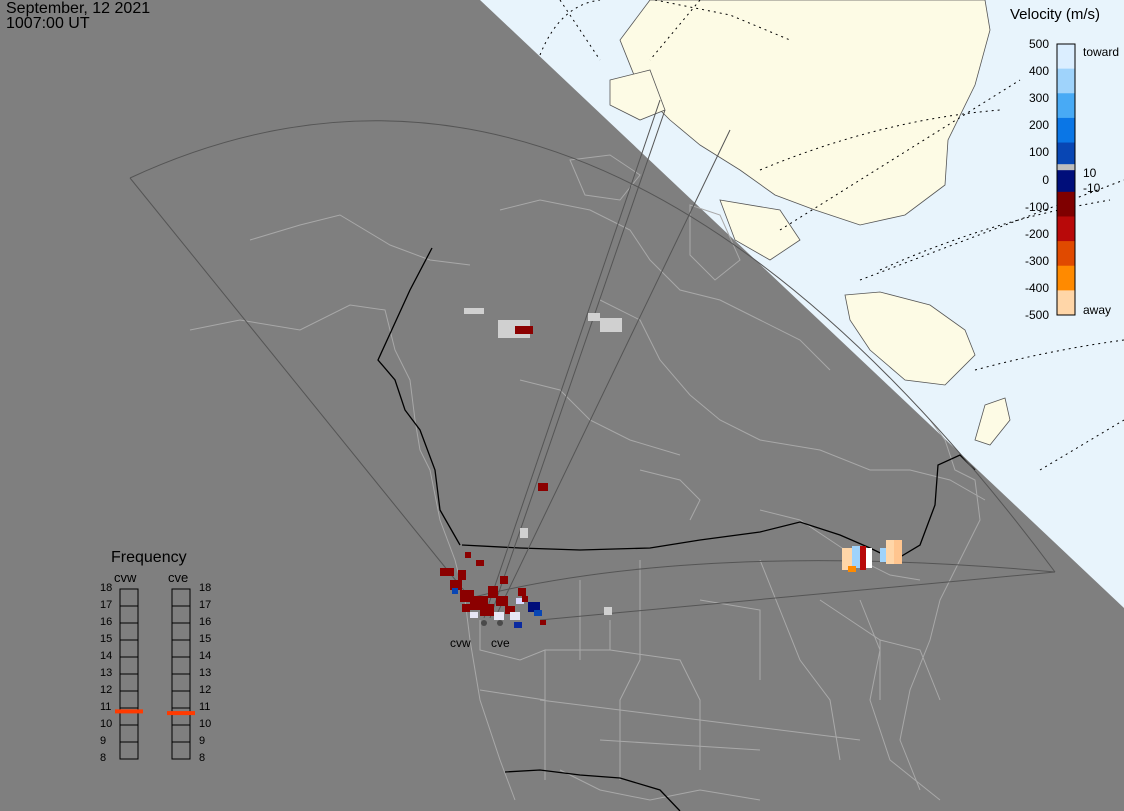  I want to click on colorbar-zero-band, so click(1066, 167).